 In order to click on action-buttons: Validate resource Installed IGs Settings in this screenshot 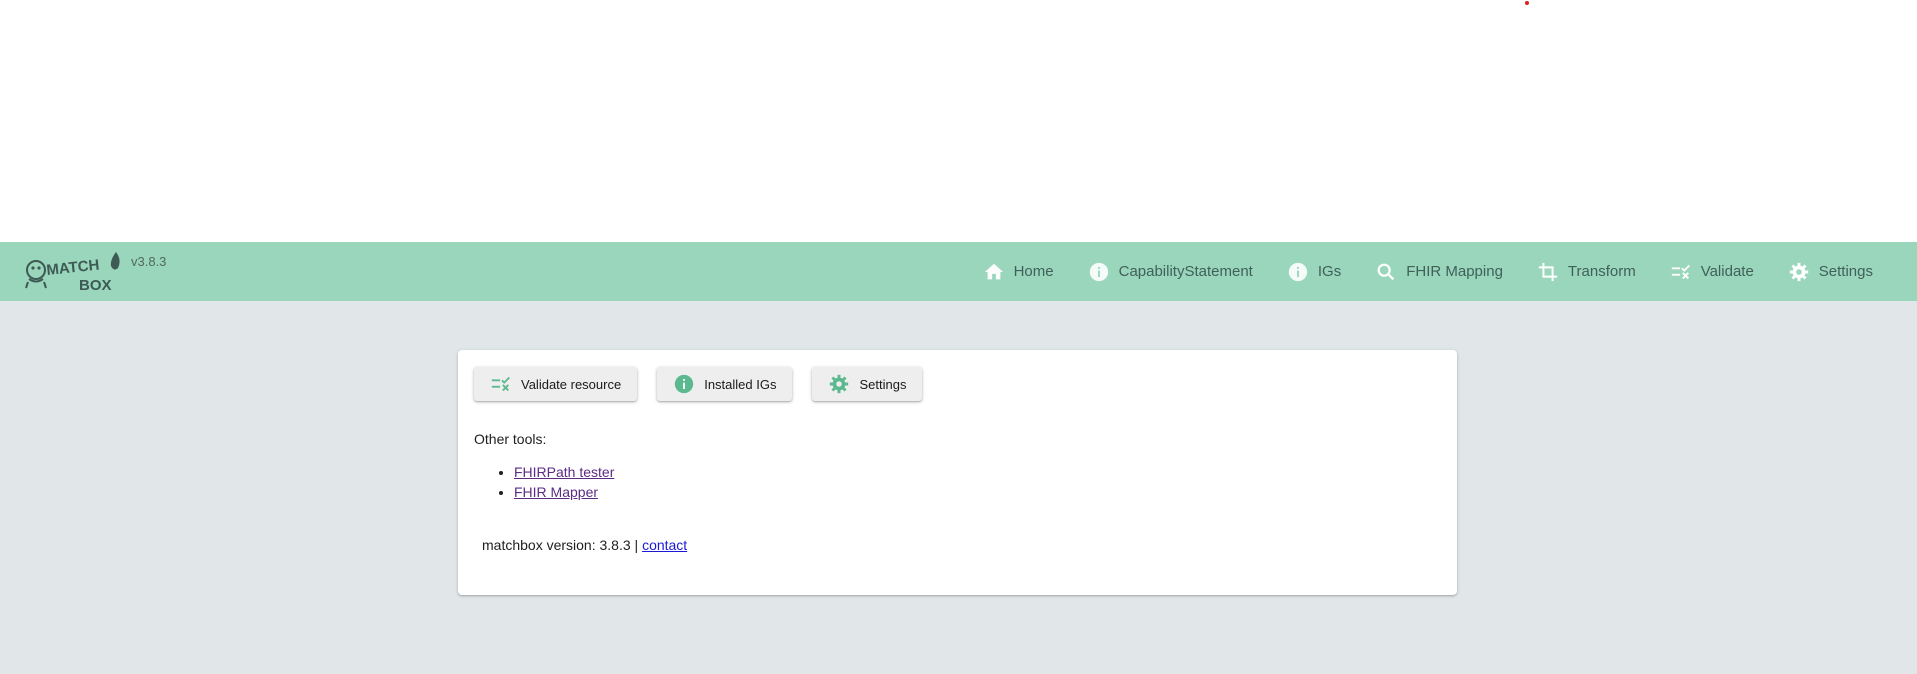, I will do `click(708, 384)`.